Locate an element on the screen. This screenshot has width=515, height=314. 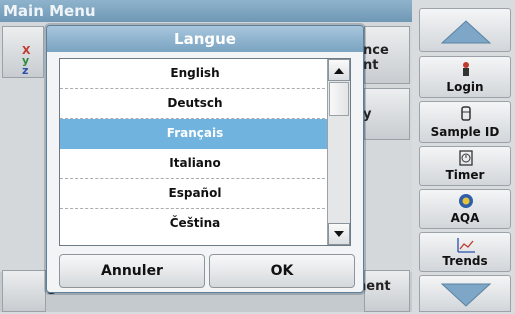
timer-label: Timer is located at coordinates (465, 175).